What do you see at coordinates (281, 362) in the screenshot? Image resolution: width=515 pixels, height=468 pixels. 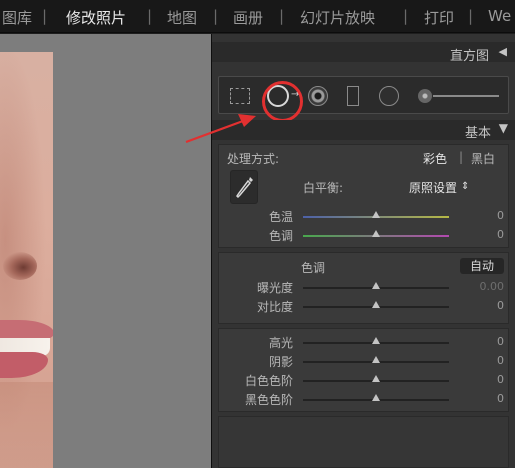 I see `shadows-label: 阴影` at bounding box center [281, 362].